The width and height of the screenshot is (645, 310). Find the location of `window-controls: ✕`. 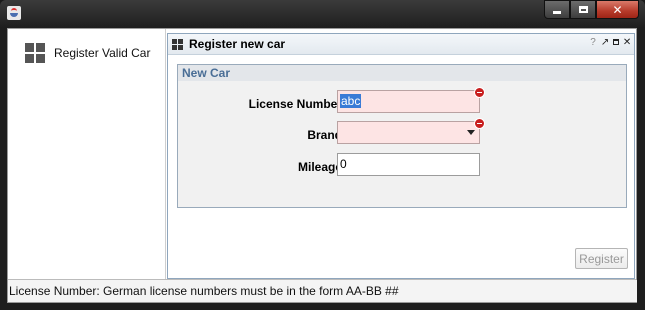

window-controls: ✕ is located at coordinates (591, 9).